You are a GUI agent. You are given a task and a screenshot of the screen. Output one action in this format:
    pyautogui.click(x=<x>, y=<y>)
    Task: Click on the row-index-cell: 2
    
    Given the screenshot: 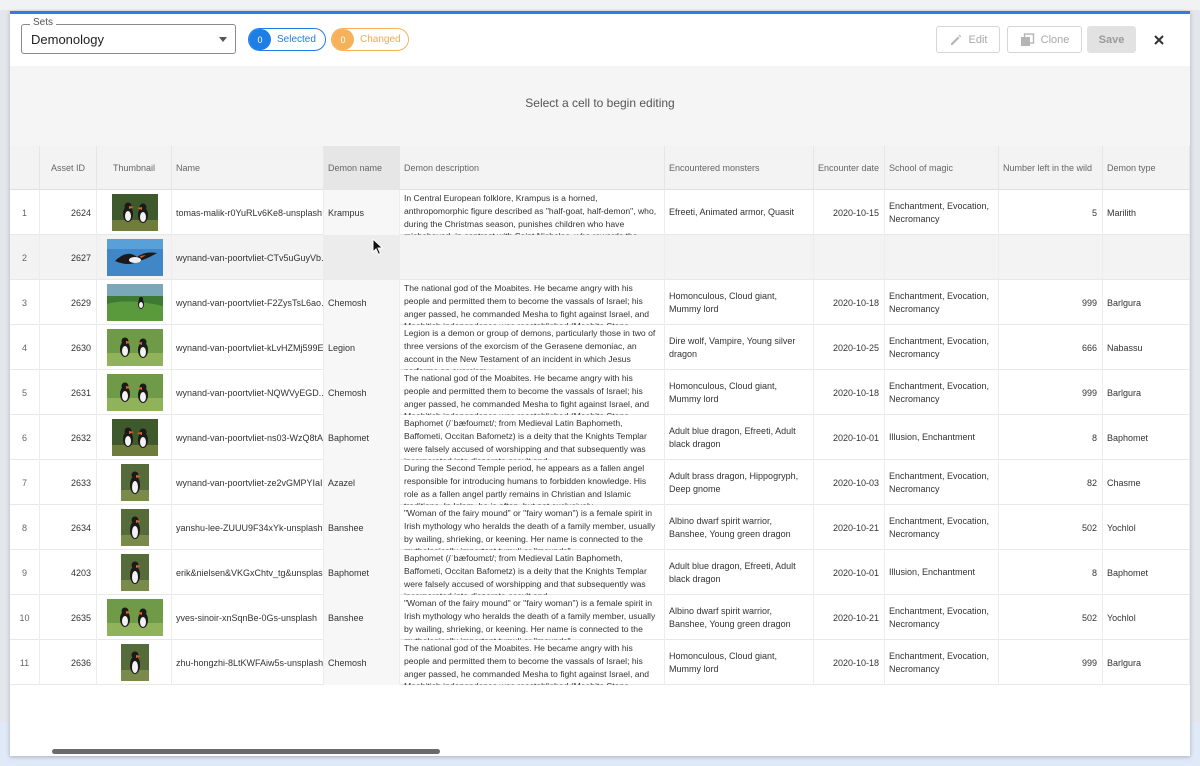 What is the action you would take?
    pyautogui.click(x=25, y=257)
    